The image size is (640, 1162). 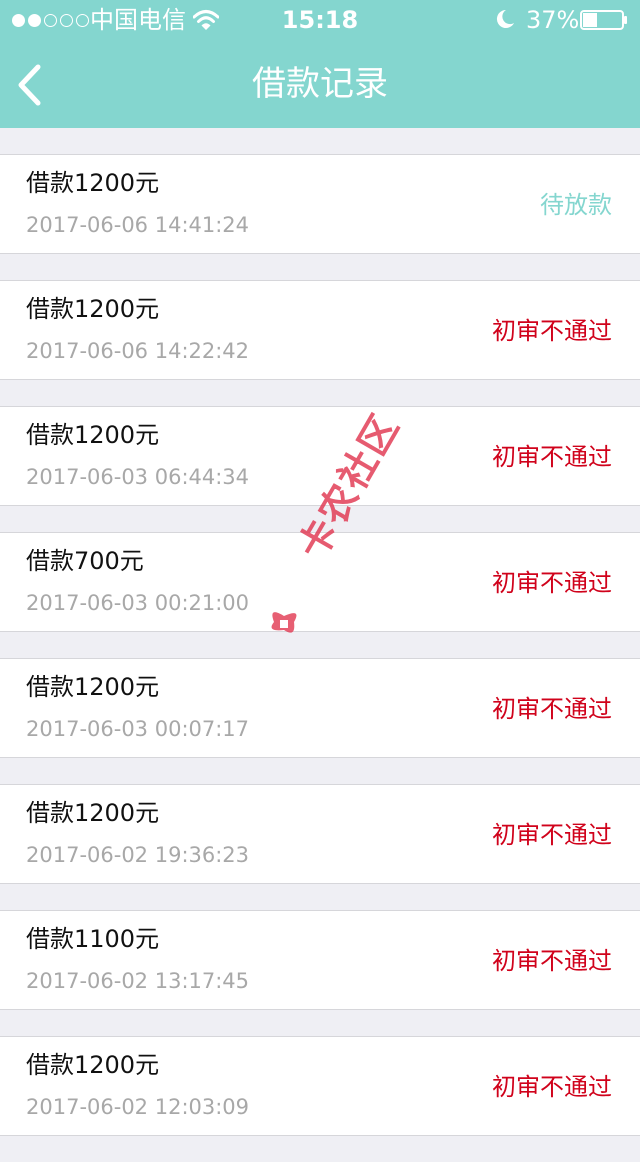 I want to click on record-row: 借款1200元 2017-06-06 14:41:24 待放款, so click(x=320, y=204).